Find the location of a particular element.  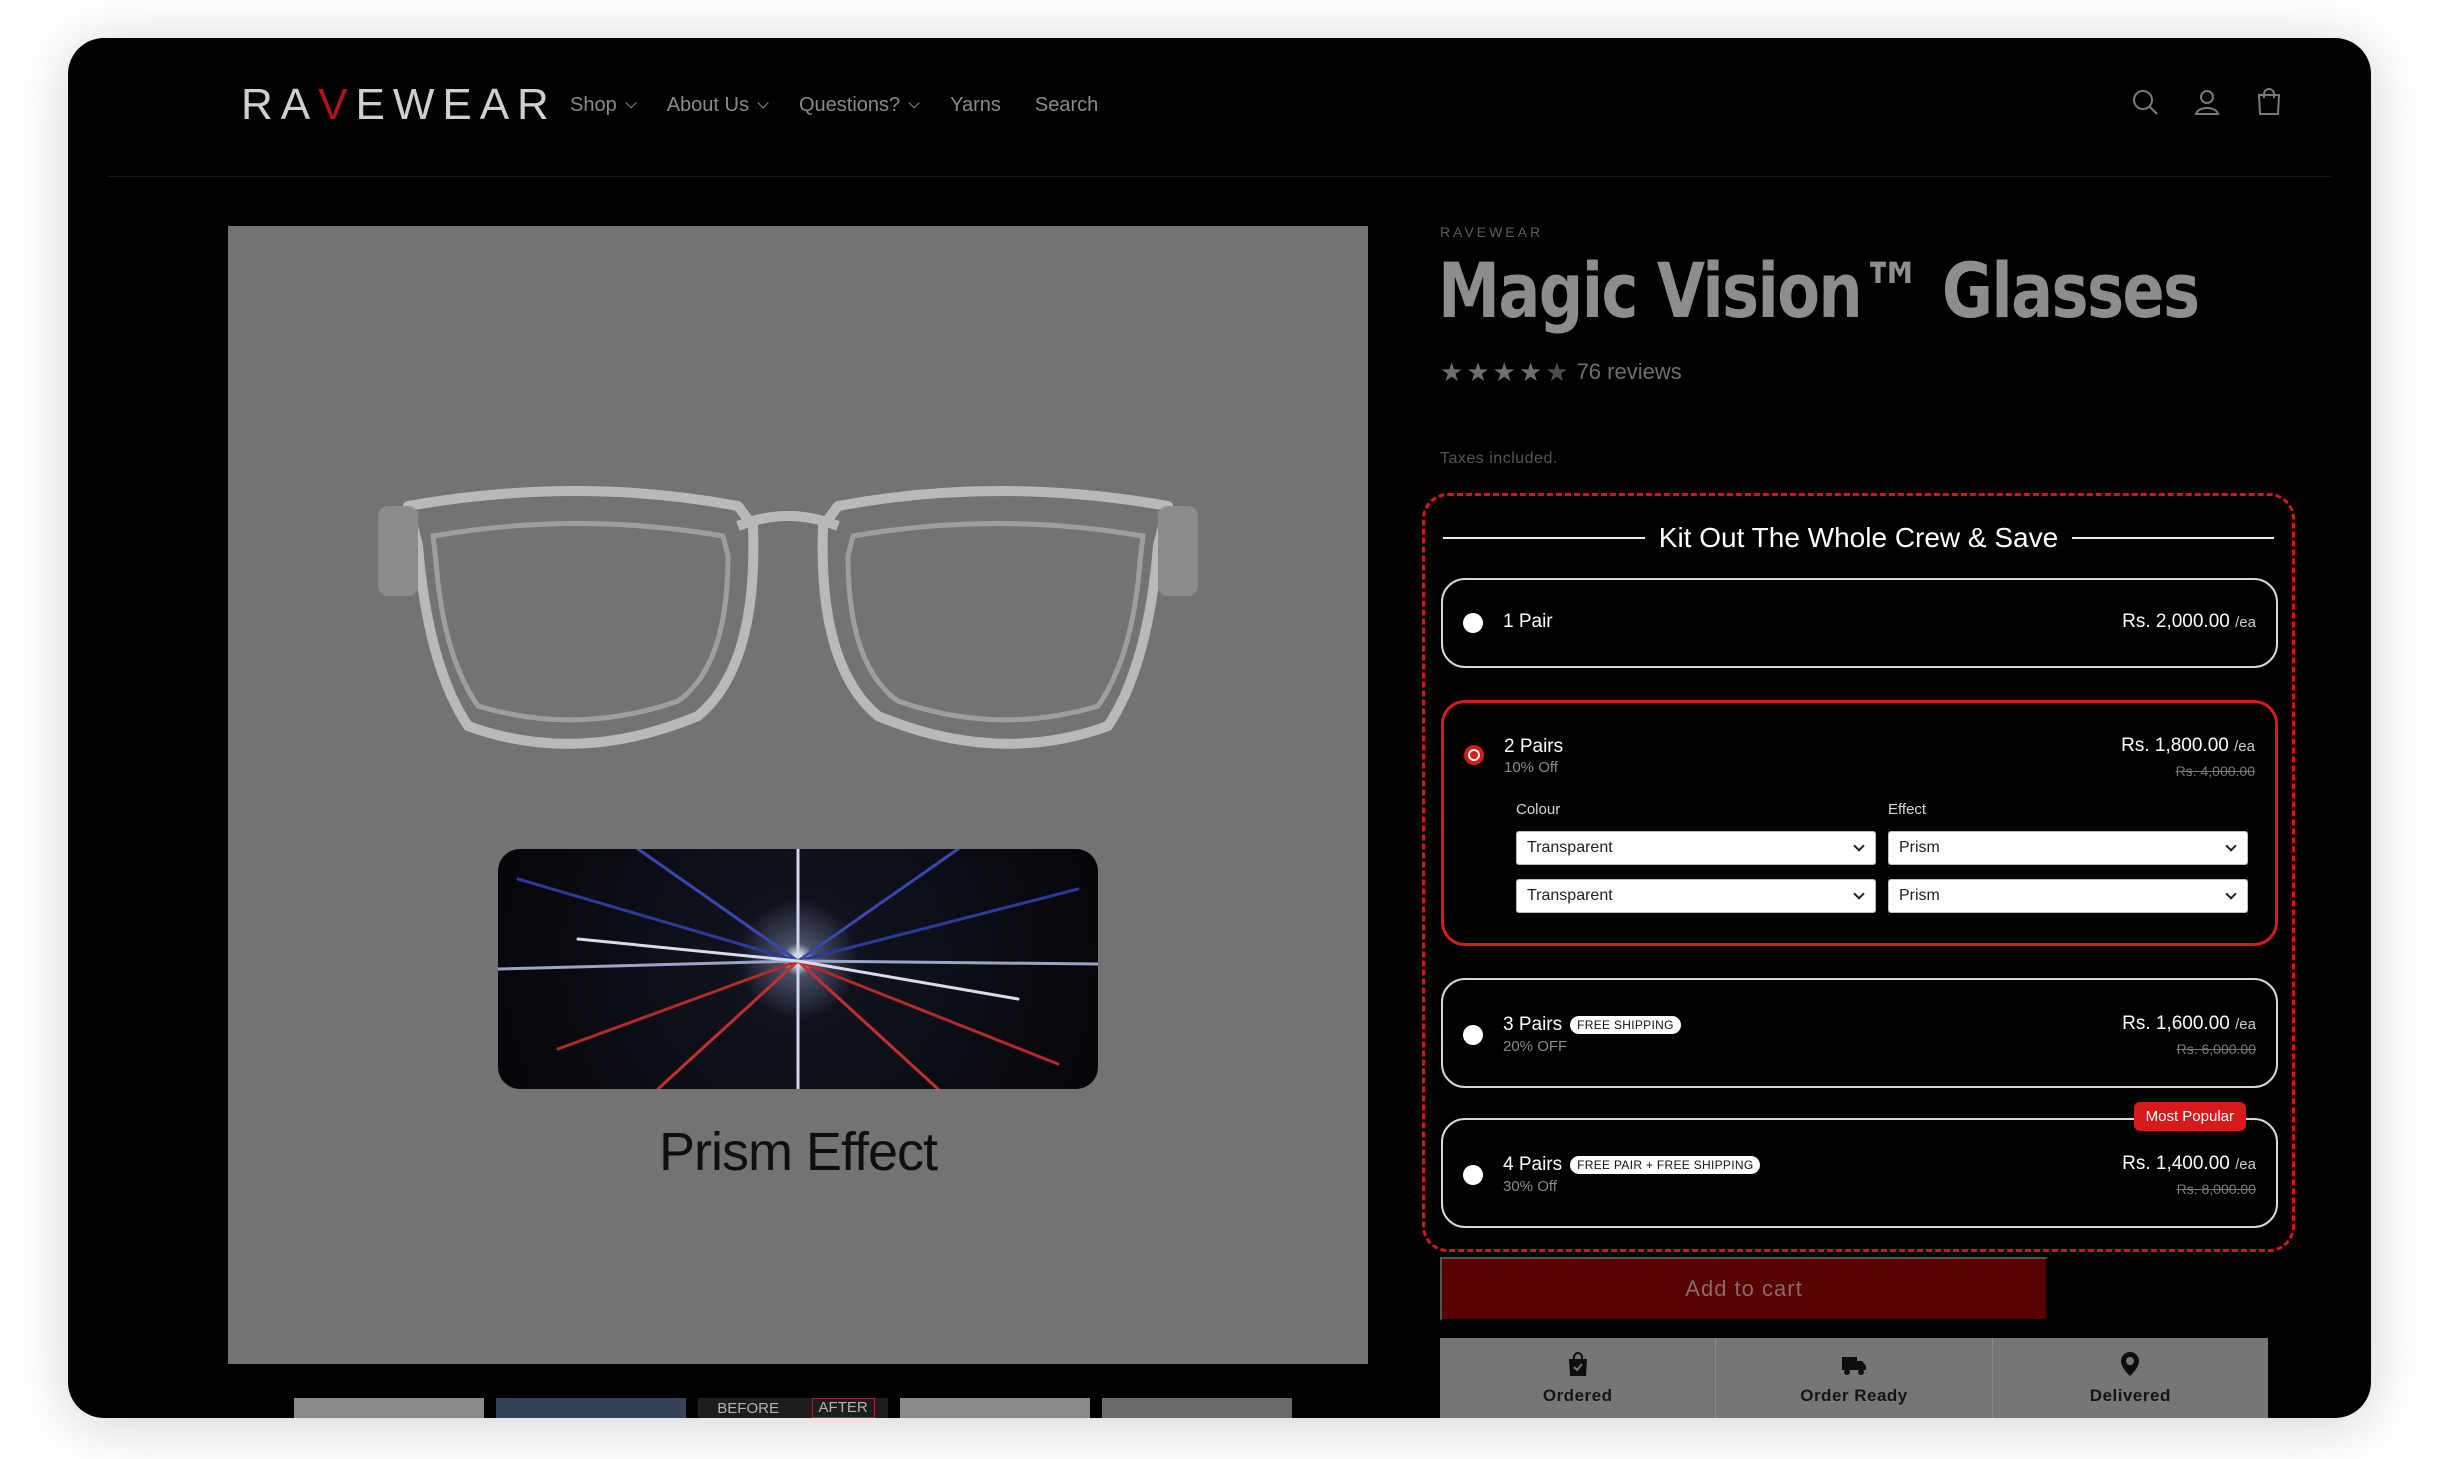

timeline-step-ordered: Ordered is located at coordinates (1577, 1378).